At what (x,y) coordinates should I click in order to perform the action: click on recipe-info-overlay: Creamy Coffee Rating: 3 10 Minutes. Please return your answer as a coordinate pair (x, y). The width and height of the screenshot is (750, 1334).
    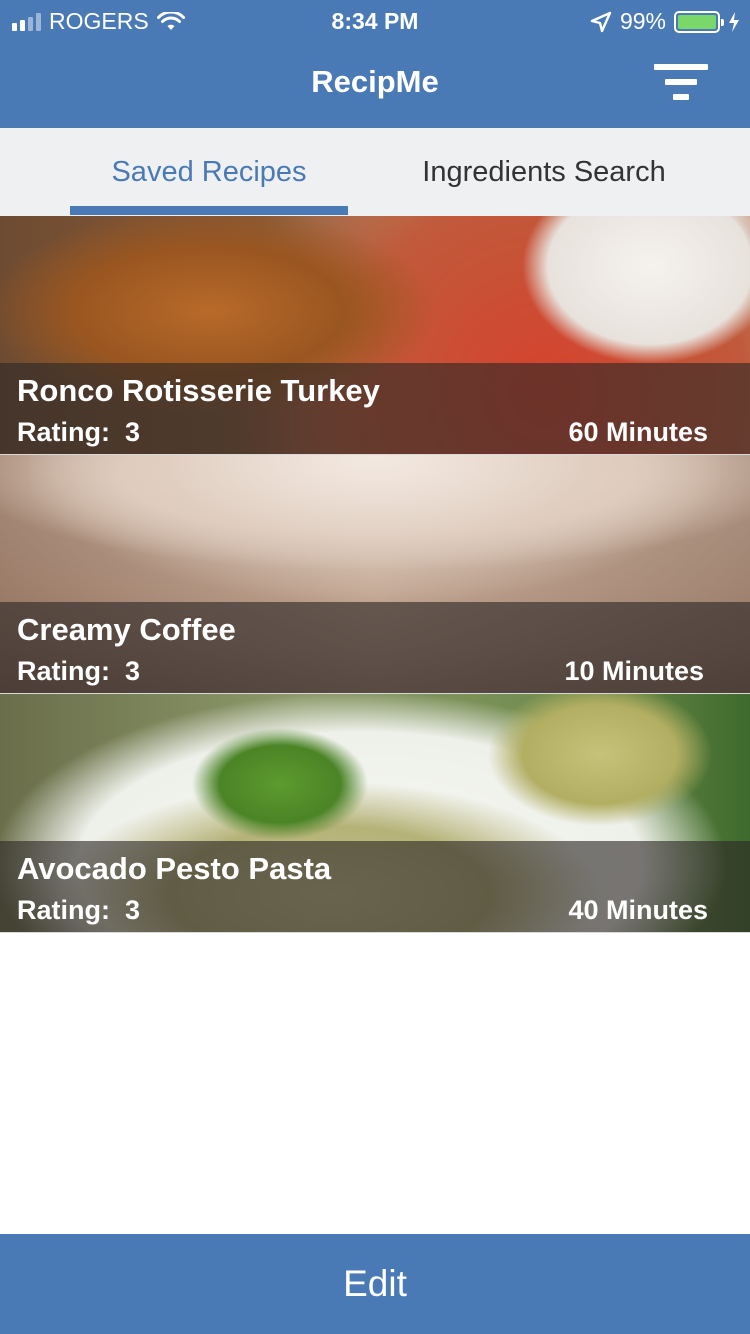
    Looking at the image, I should click on (375, 647).